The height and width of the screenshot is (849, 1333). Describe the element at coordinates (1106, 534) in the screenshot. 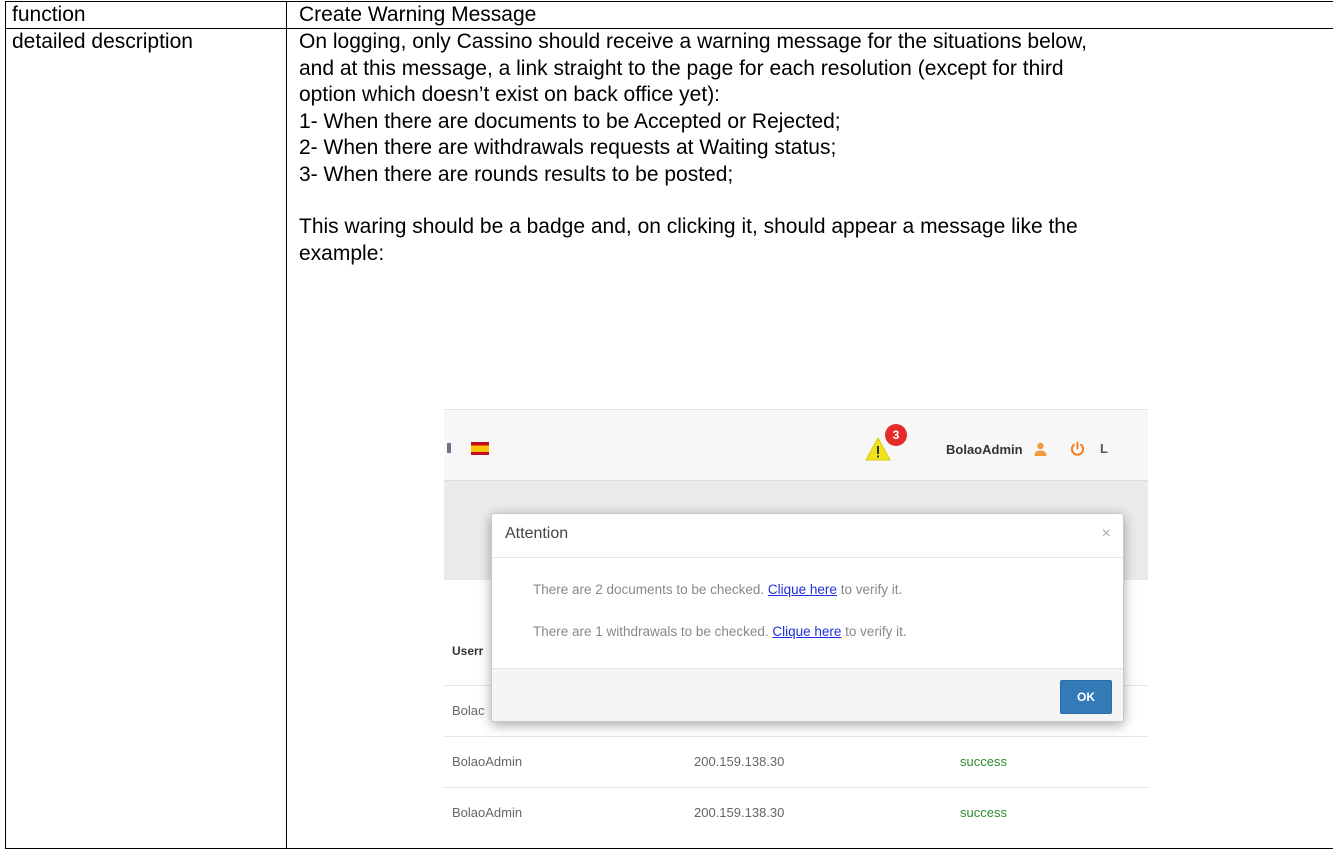

I see `close-icon: ×` at that location.